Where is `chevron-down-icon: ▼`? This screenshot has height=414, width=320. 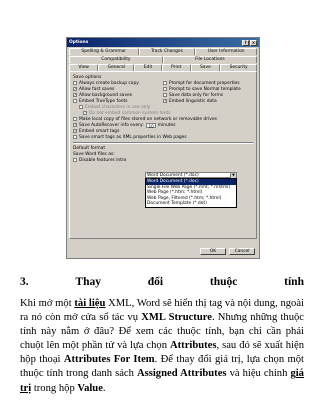 chevron-down-icon: ▼ is located at coordinates (233, 175).